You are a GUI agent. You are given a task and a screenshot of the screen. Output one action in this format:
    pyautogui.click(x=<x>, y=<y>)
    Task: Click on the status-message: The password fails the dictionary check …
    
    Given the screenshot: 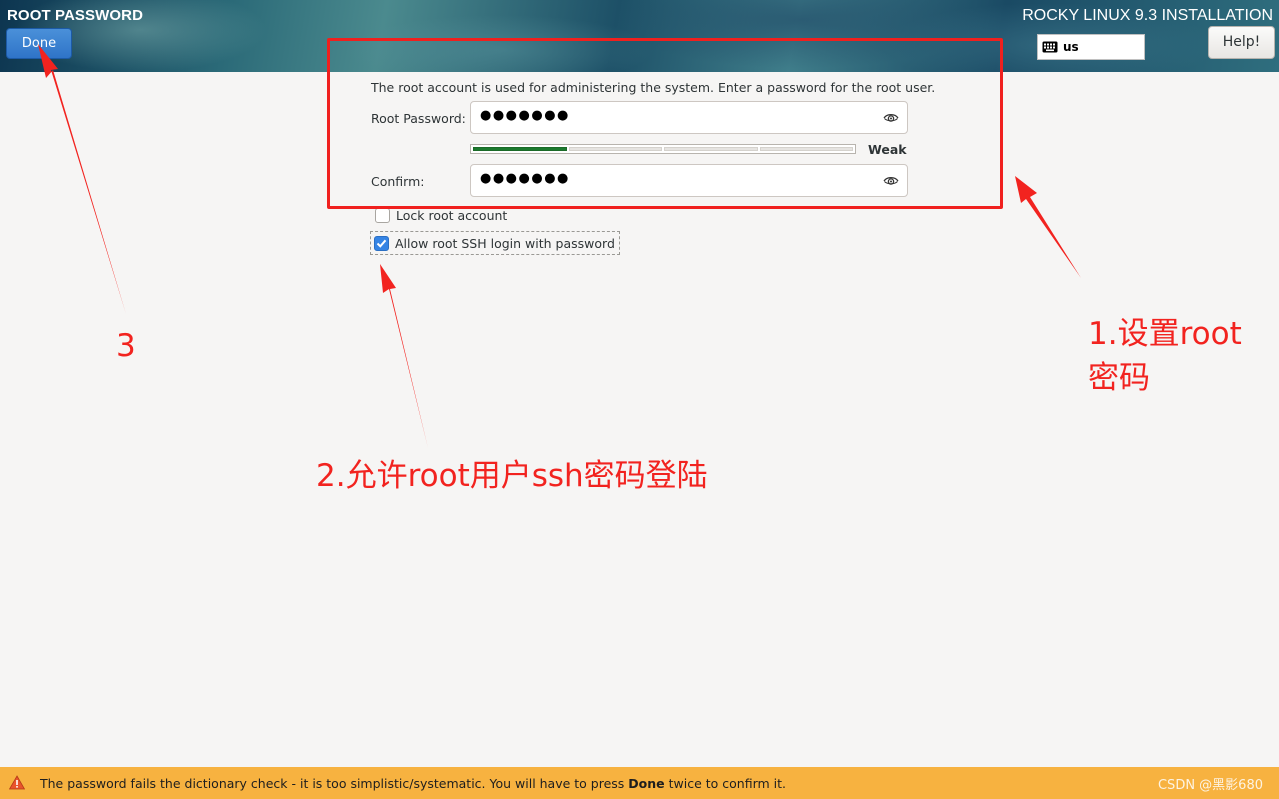 What is the action you would take?
    pyautogui.click(x=413, y=783)
    